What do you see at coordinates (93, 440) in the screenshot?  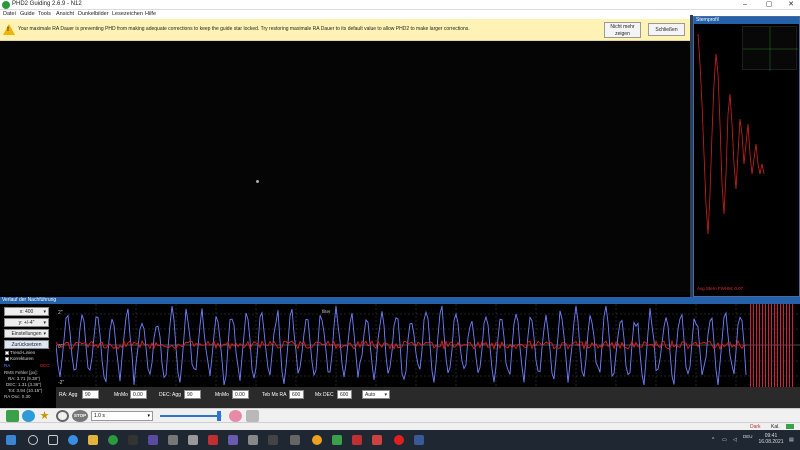 I see `file-explorer-icon` at bounding box center [93, 440].